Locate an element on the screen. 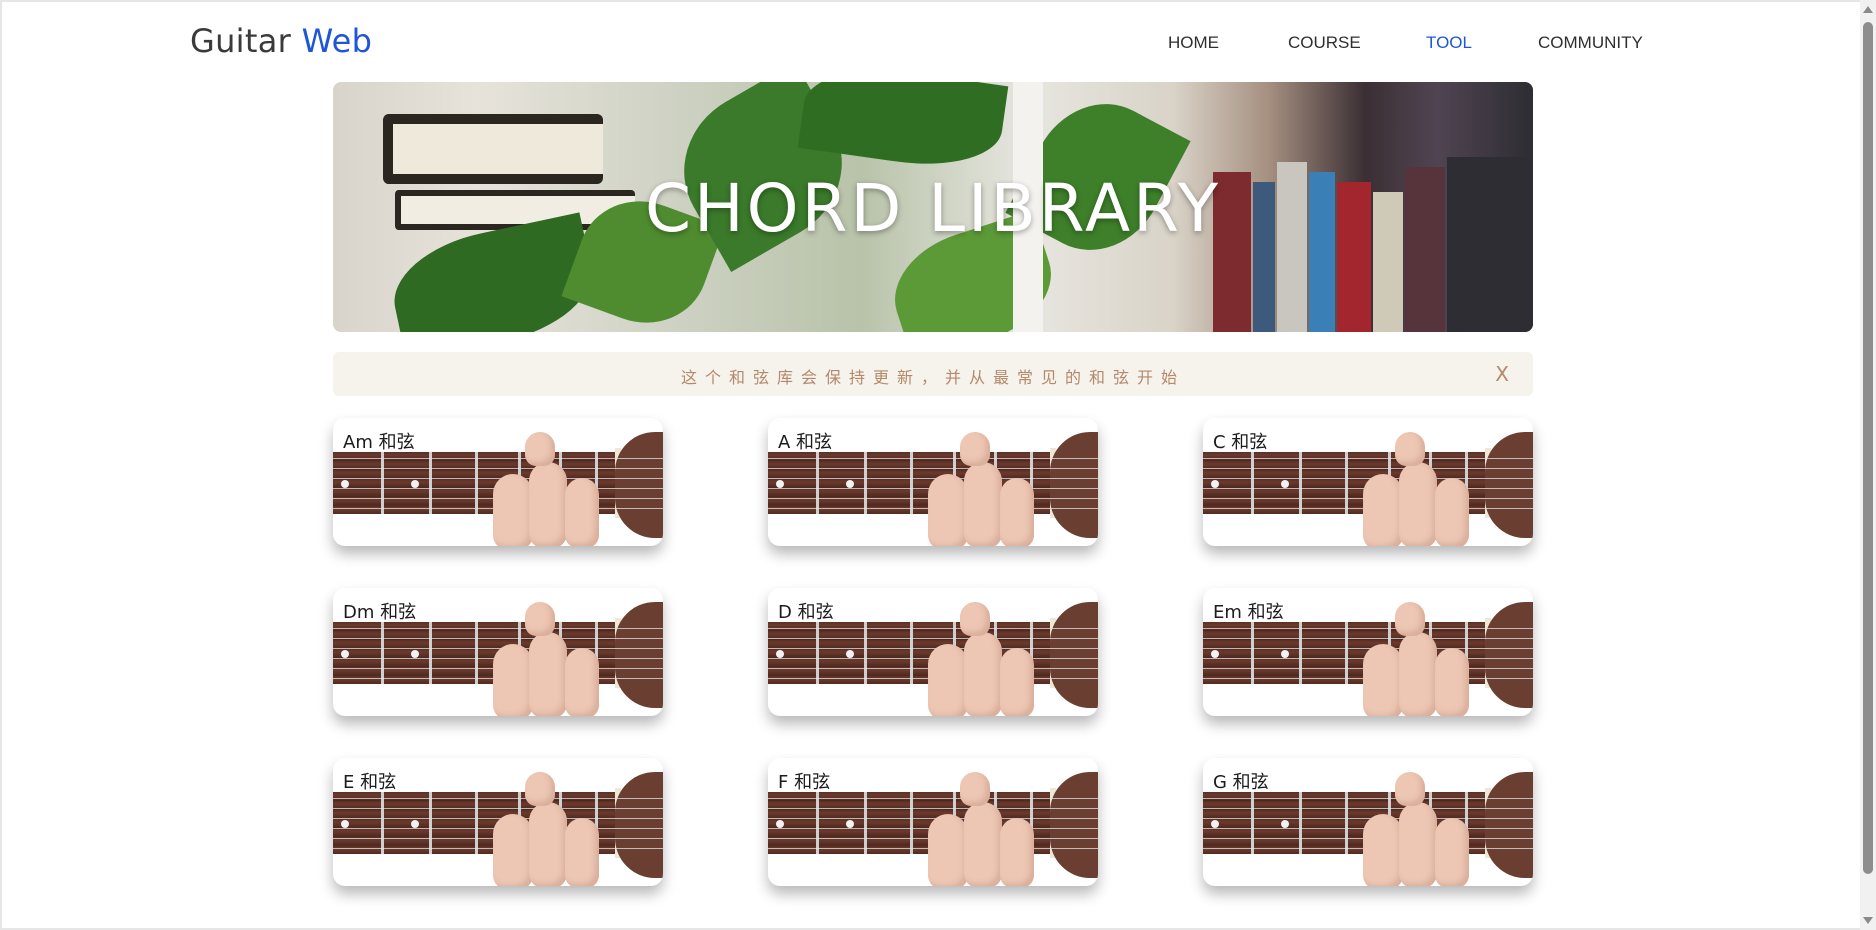 Image resolution: width=1876 pixels, height=930 pixels. chord-label: Am 和弦 is located at coordinates (379, 442).